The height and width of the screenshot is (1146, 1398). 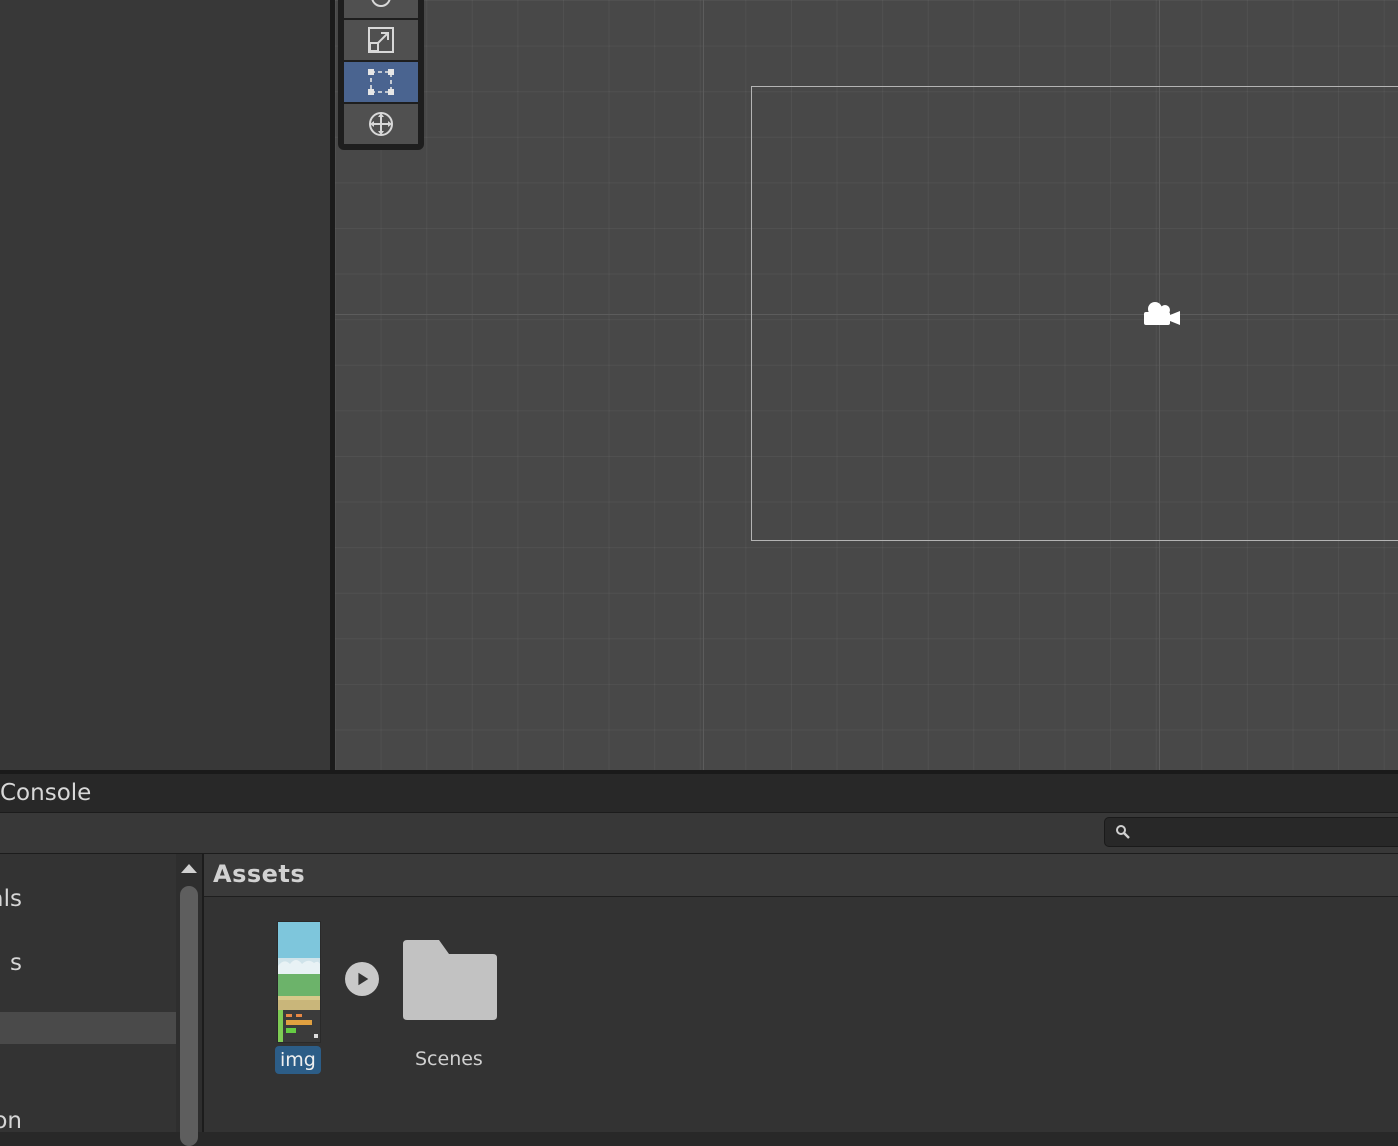 I want to click on tree-item-selected, so click(x=88, y=1028).